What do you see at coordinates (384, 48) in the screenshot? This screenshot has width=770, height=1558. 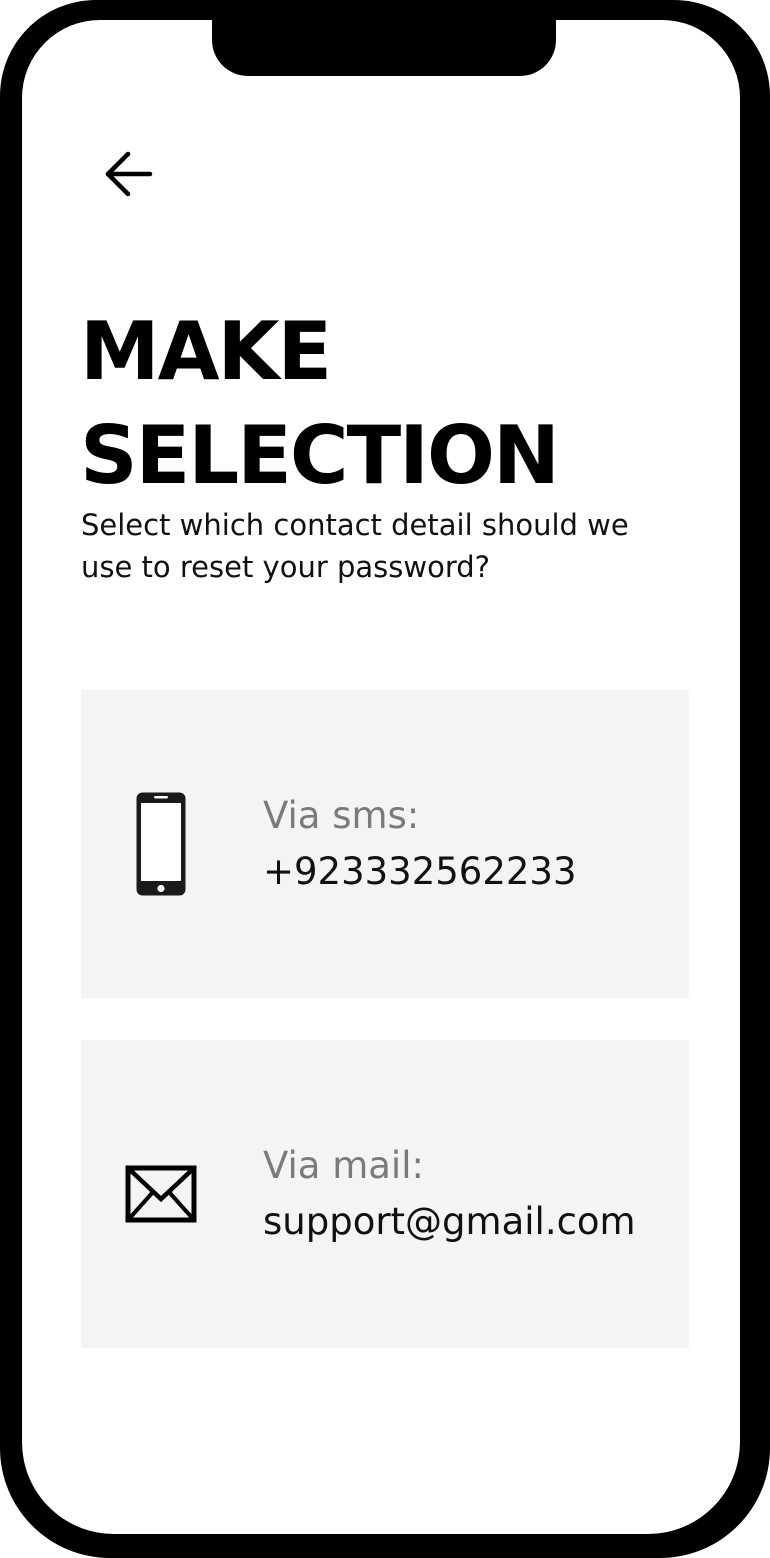 I see `notch` at bounding box center [384, 48].